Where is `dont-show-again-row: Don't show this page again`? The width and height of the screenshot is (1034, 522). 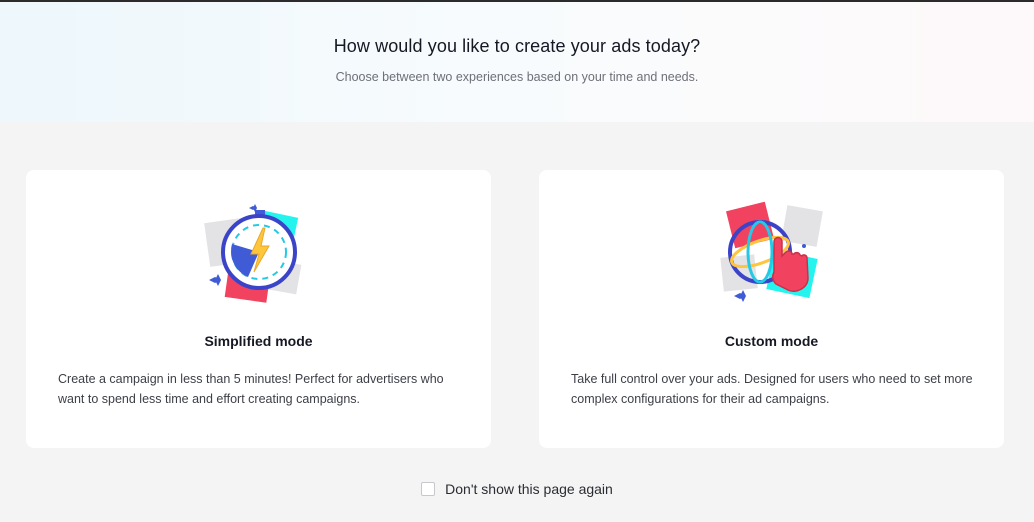
dont-show-again-row: Don't show this page again is located at coordinates (517, 489).